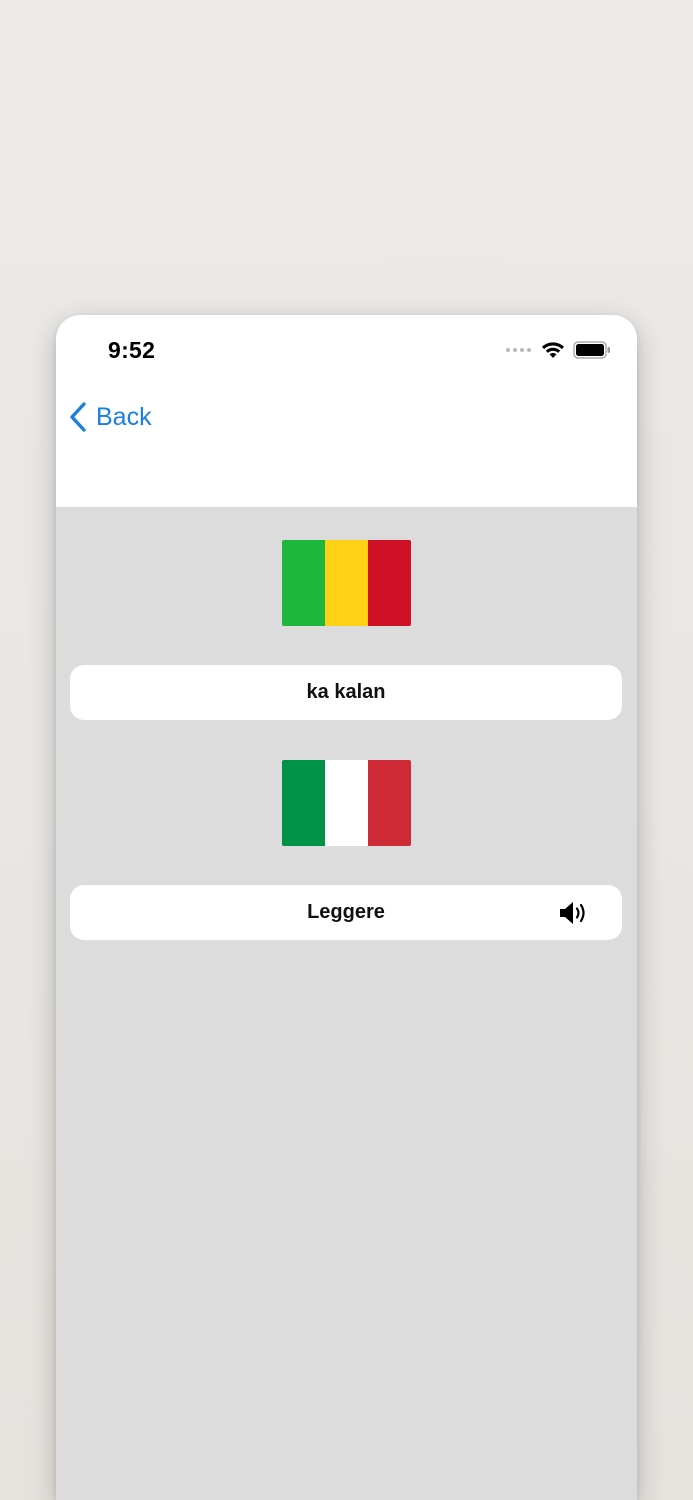 This screenshot has width=693, height=1500. I want to click on source-word-card: ka kalan, so click(346, 692).